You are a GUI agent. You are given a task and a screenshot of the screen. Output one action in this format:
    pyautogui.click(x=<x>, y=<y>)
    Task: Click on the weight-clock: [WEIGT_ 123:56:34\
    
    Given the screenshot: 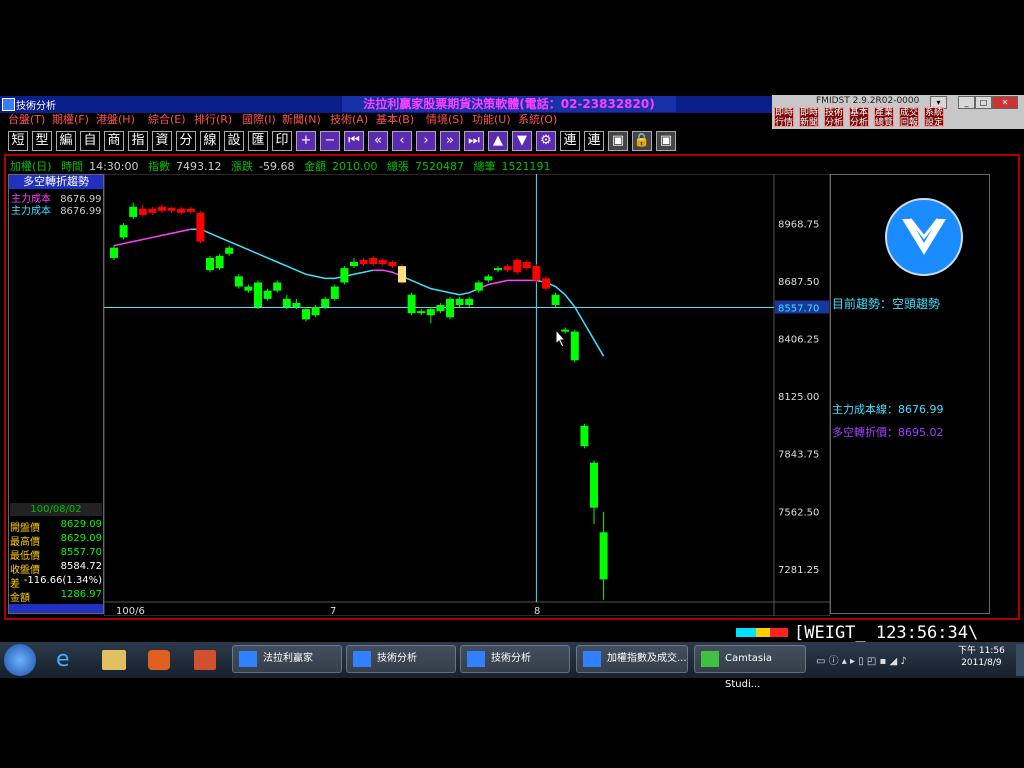 What is the action you would take?
    pyautogui.click(x=886, y=633)
    